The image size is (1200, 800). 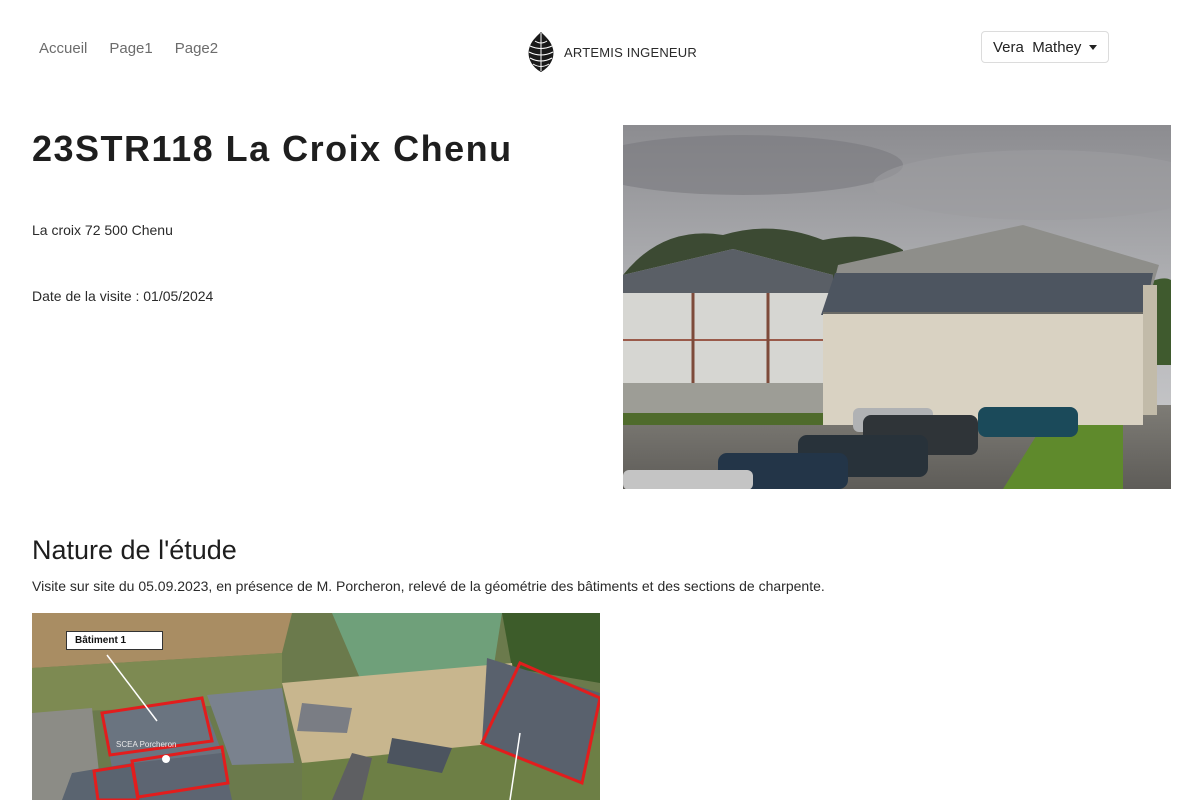 What do you see at coordinates (63, 48) in the screenshot?
I see `nav-link-accueil: Accueil` at bounding box center [63, 48].